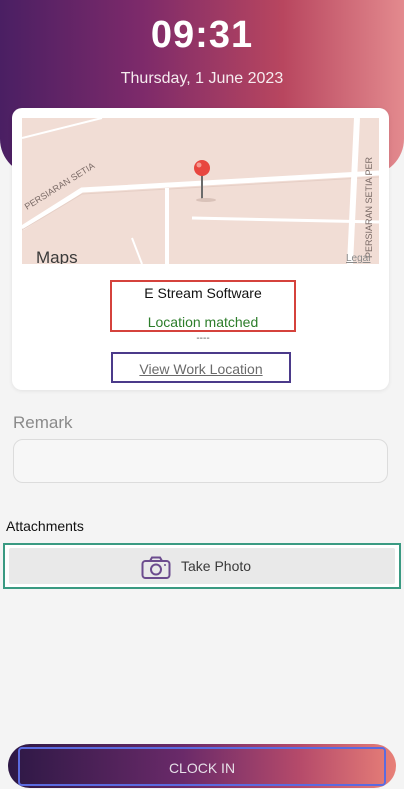 The width and height of the screenshot is (404, 789). What do you see at coordinates (203, 322) in the screenshot?
I see `location-status: Location matched` at bounding box center [203, 322].